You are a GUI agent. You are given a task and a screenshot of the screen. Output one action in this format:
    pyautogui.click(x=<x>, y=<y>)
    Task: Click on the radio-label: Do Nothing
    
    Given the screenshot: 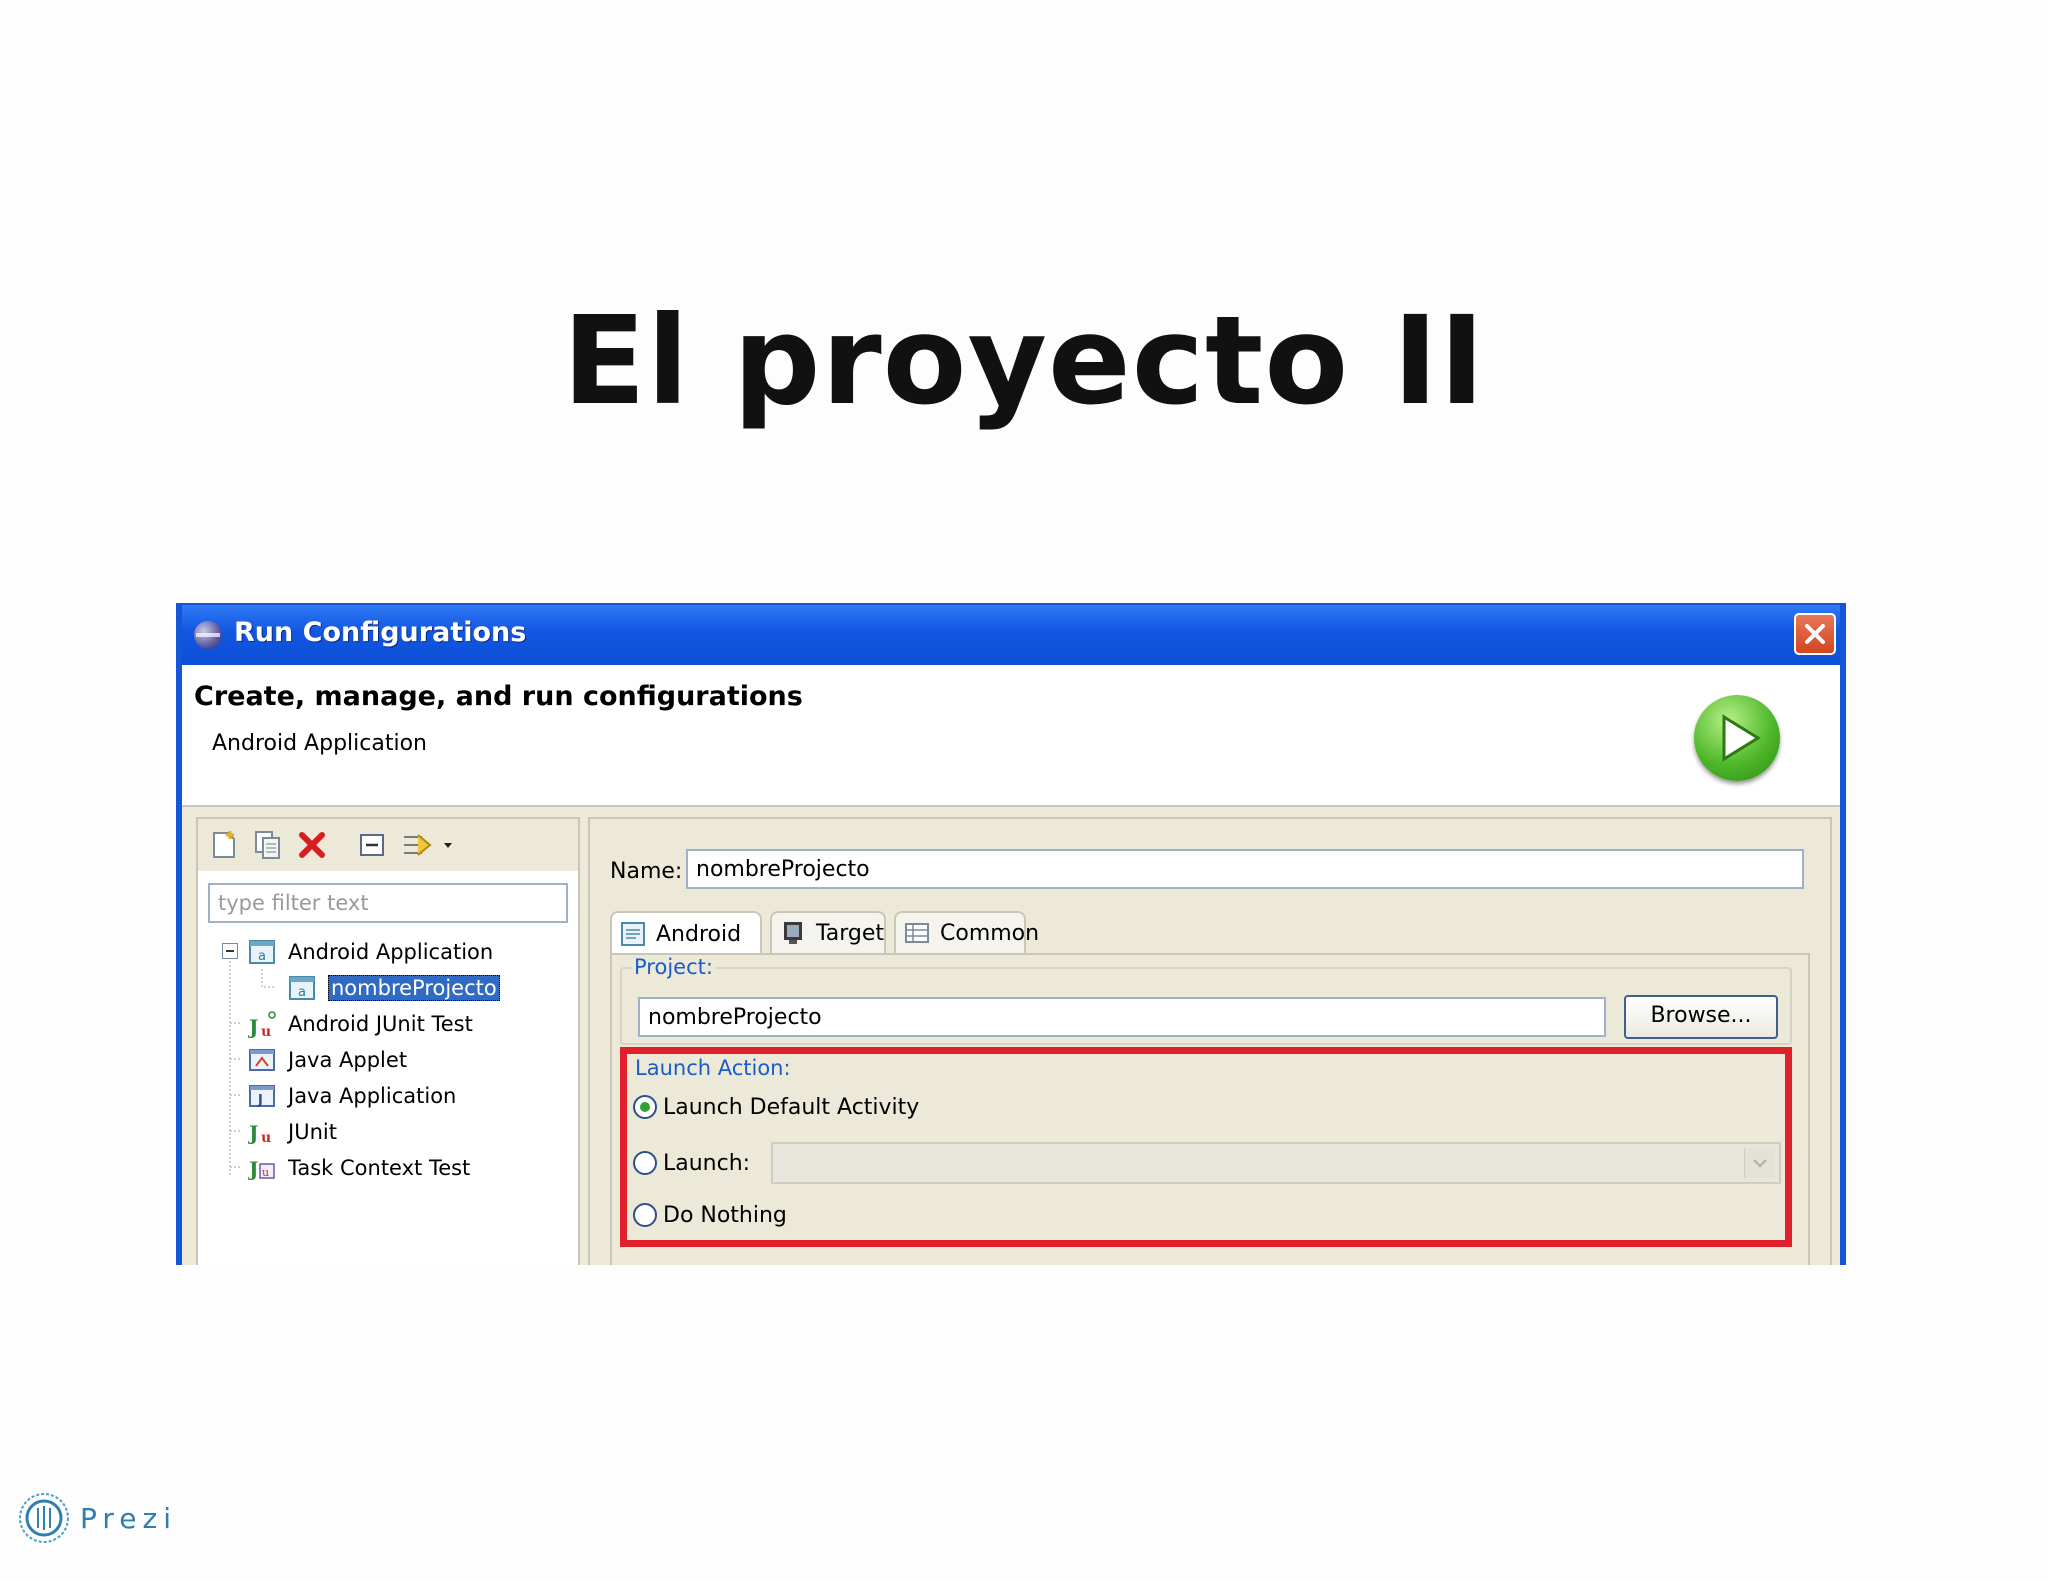 What is the action you would take?
    pyautogui.click(x=725, y=1215)
    